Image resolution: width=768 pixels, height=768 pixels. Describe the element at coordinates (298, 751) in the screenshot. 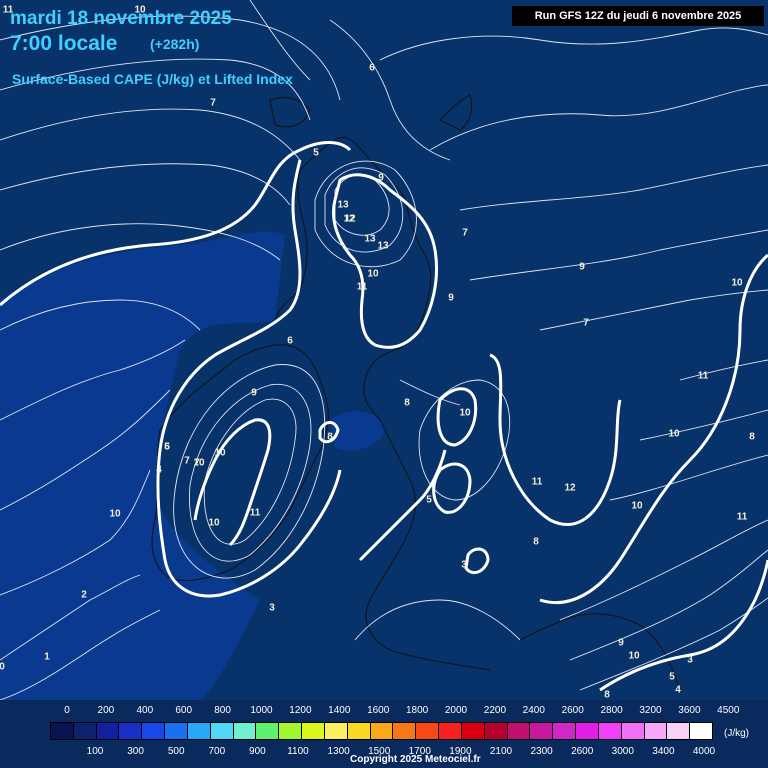

I see `colorbar-tick-label: 1100` at that location.